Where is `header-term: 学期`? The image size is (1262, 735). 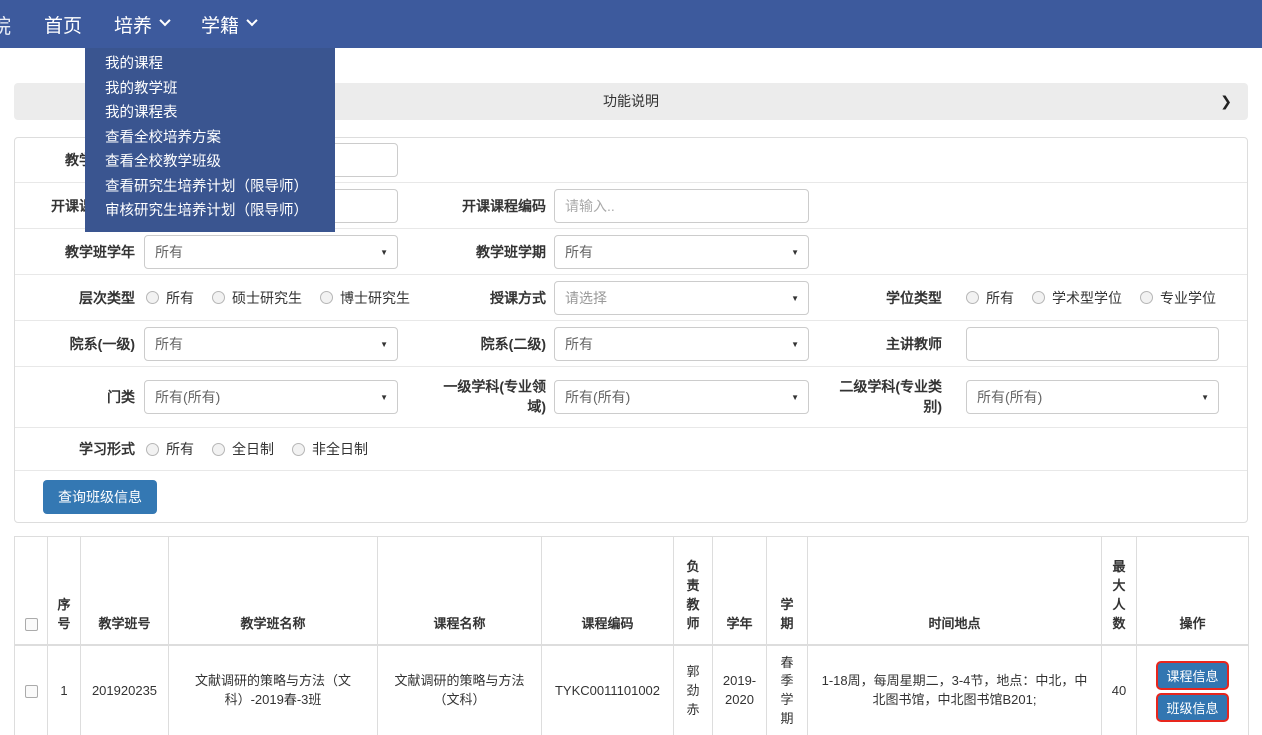
header-term: 学期 is located at coordinates (787, 591).